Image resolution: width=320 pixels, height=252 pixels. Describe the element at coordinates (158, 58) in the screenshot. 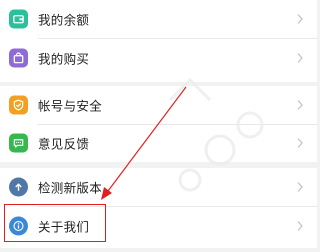

I see `menu-item-purchases: 我的购买` at that location.